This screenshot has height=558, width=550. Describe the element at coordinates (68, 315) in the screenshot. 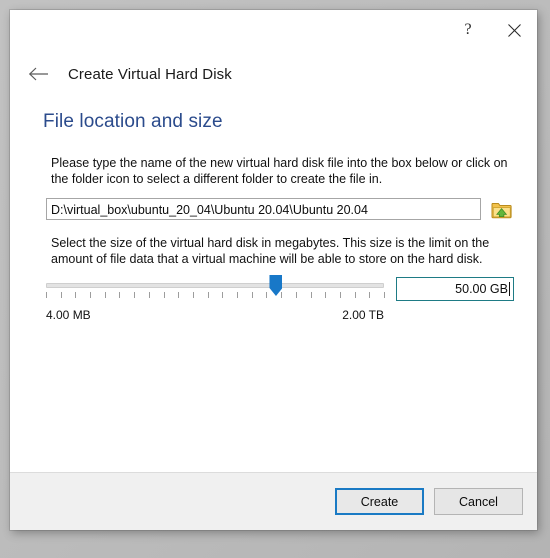

I see `slider-min-label: 4.00 MB` at that location.